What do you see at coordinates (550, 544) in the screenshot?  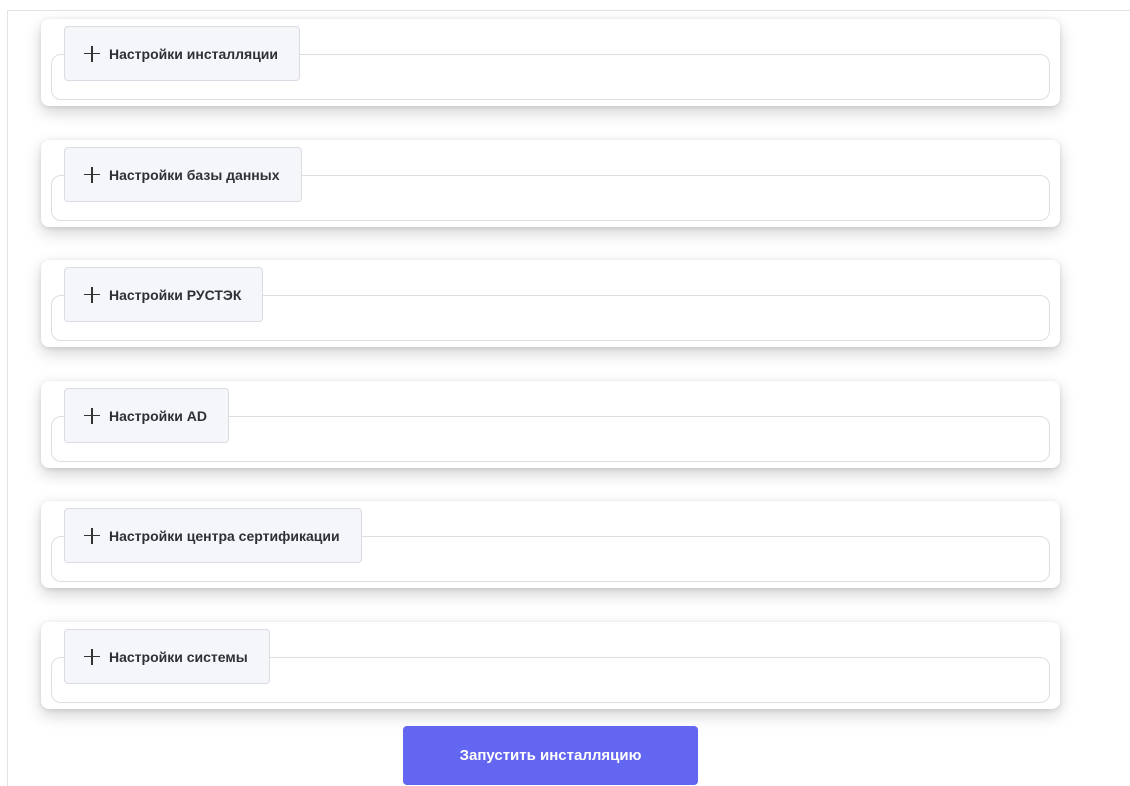 I see `section-certificate-center: Настройки центра сертификации` at bounding box center [550, 544].